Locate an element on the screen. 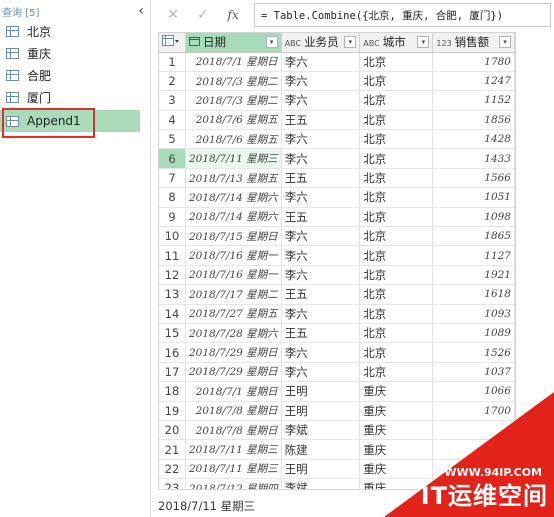  table-row: 5 2018/7/6 星期五 李六 北京 1428 is located at coordinates (337, 139).